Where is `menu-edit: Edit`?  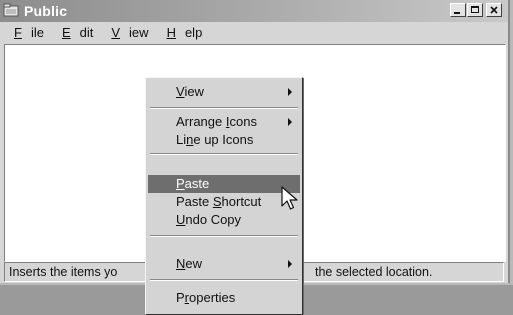 menu-edit: Edit is located at coordinates (75, 32).